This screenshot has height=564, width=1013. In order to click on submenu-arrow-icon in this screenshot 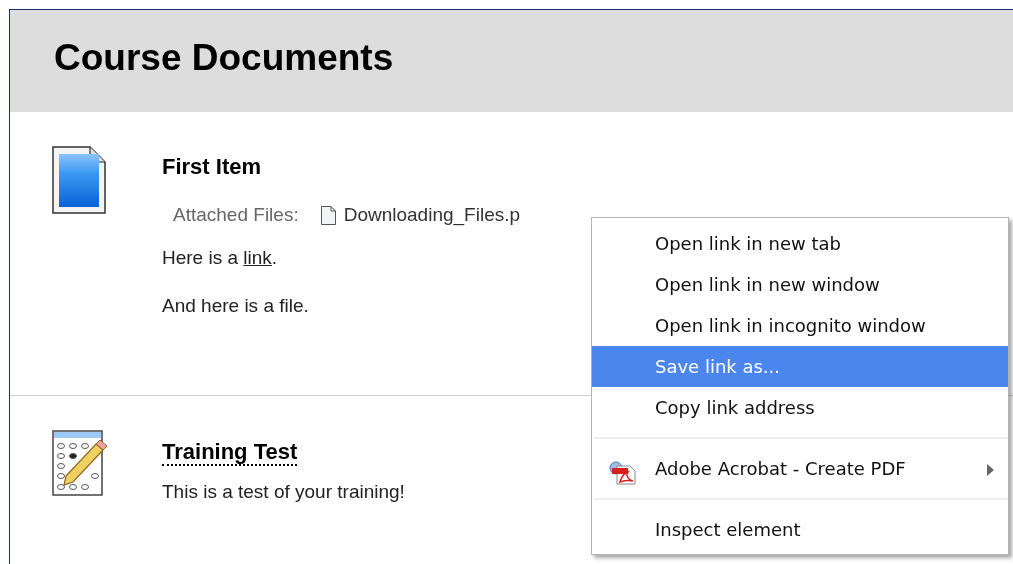, I will do `click(990, 470)`.